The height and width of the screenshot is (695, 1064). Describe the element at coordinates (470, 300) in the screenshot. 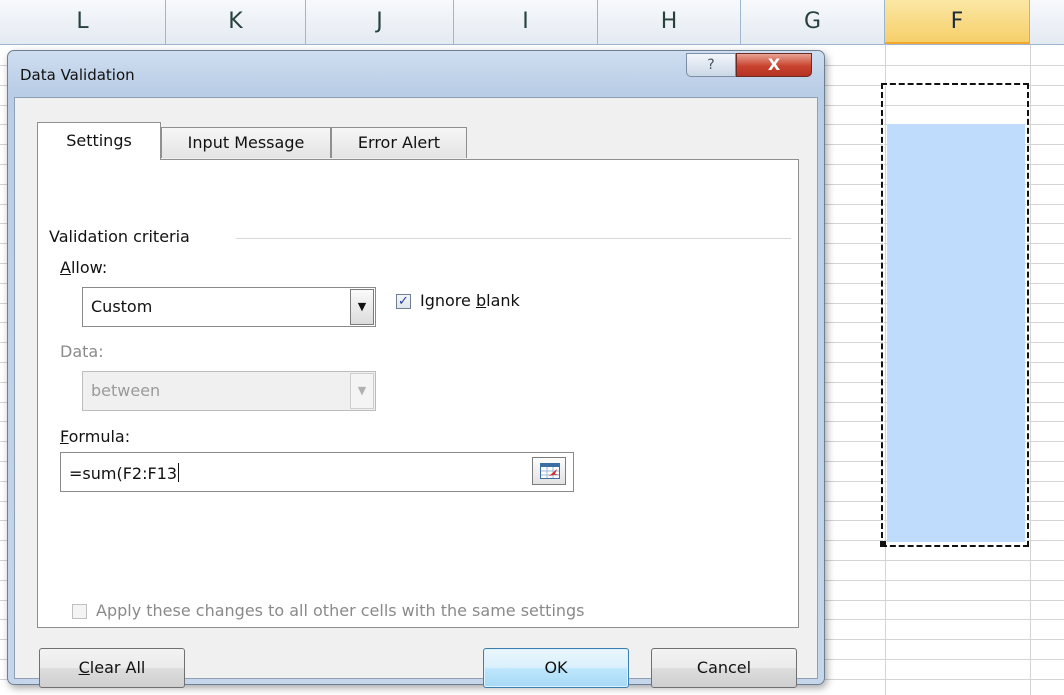

I see `ignore-blank-label: Ignore blank` at that location.